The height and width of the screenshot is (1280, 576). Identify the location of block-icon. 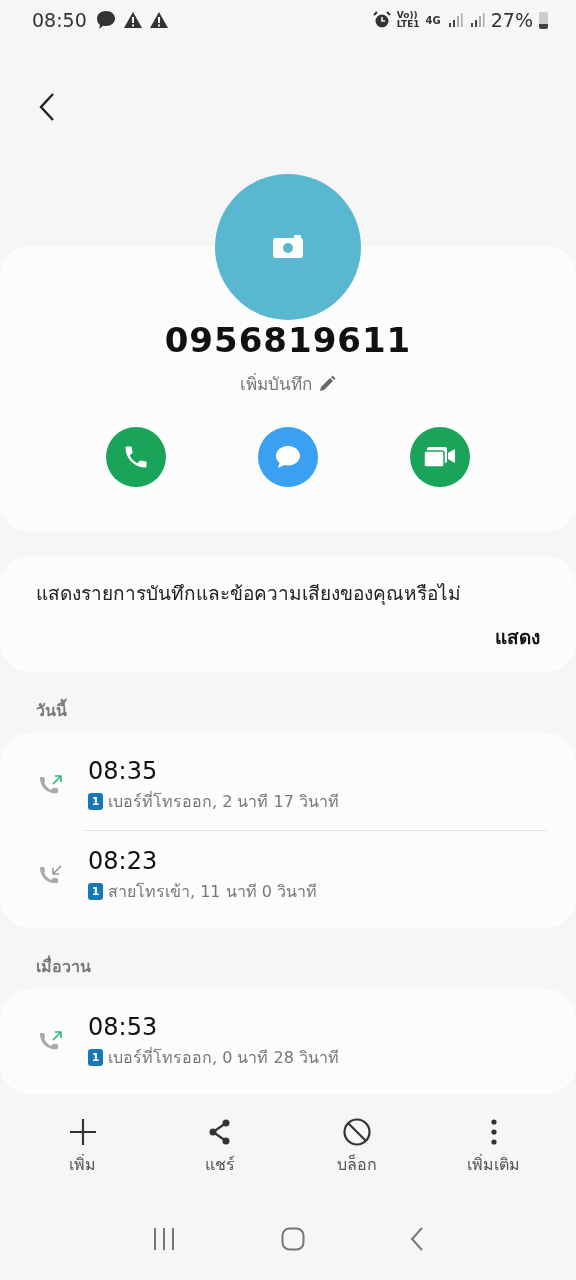
(356, 1132).